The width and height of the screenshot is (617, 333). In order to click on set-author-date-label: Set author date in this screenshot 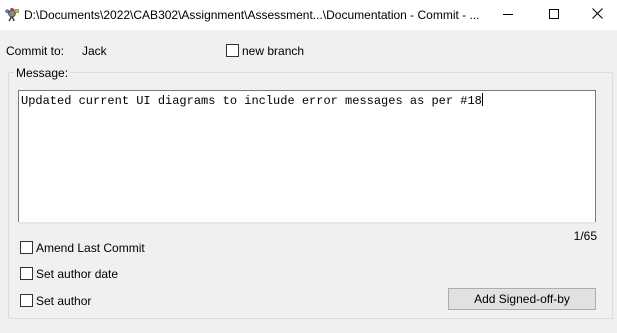, I will do `click(77, 274)`.